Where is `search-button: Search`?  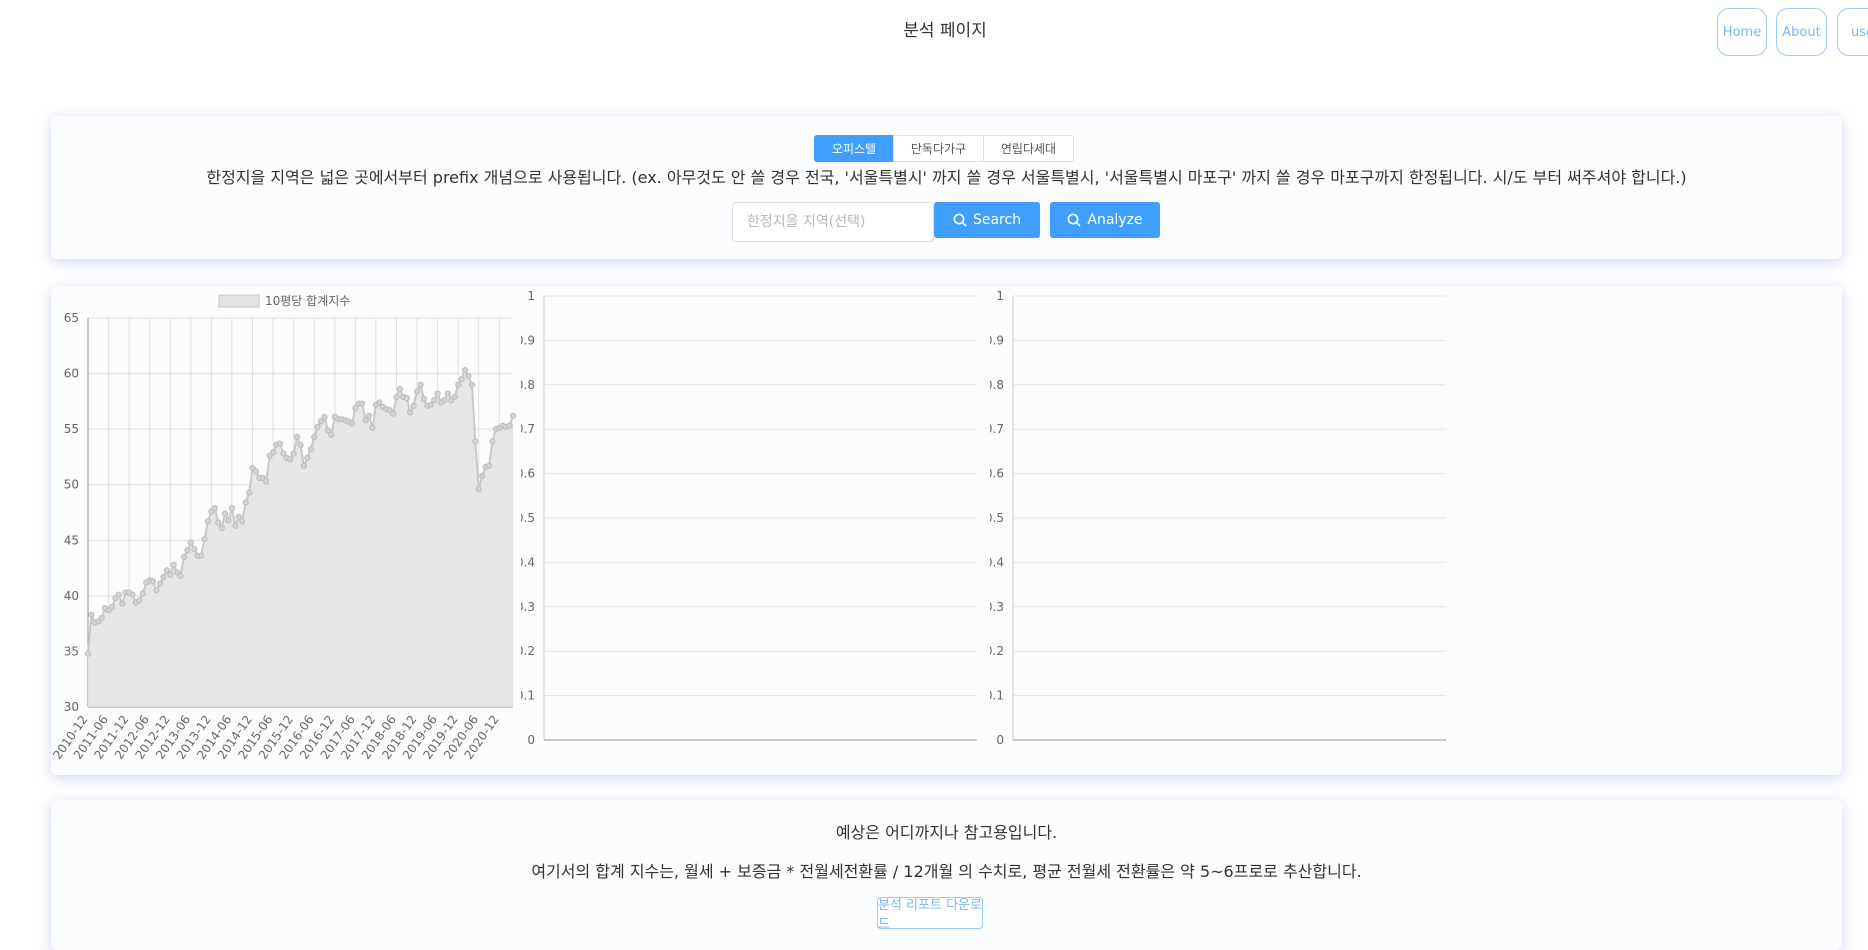 search-button: Search is located at coordinates (987, 220).